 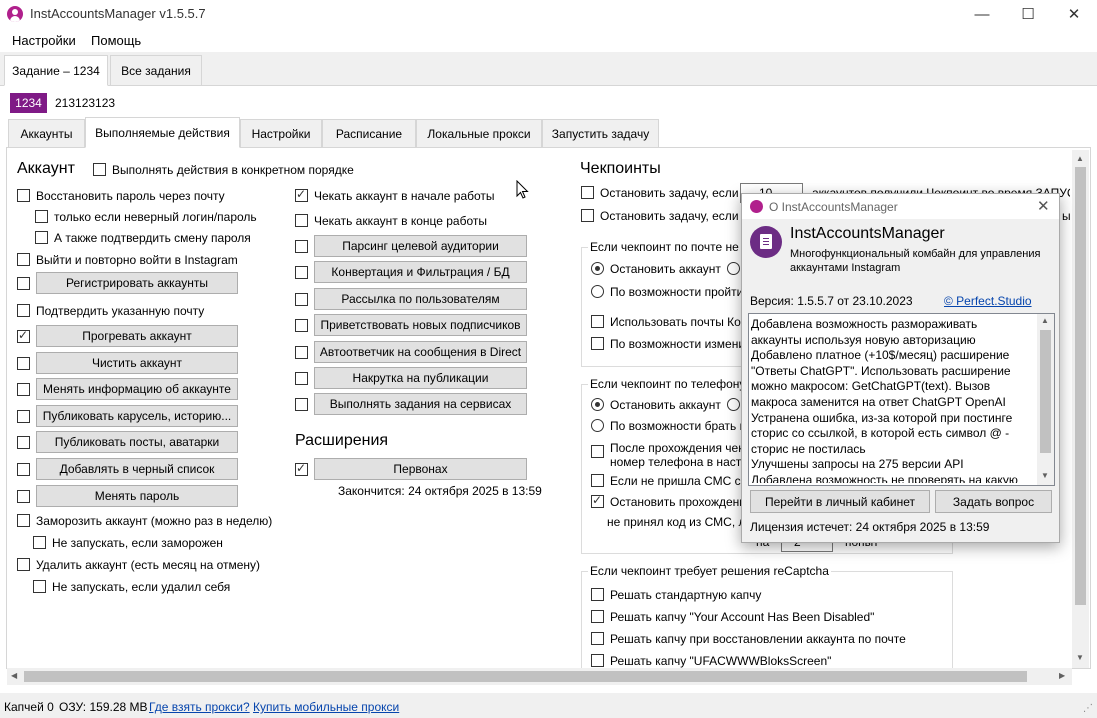 What do you see at coordinates (733, 268) in the screenshot?
I see `email-alt-radio` at bounding box center [733, 268].